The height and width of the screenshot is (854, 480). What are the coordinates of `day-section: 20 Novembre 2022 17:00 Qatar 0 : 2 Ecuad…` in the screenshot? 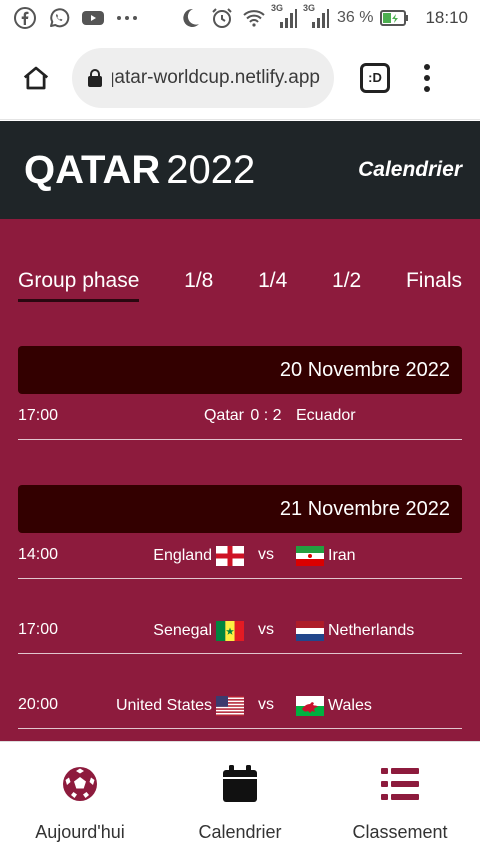 It's located at (240, 393).